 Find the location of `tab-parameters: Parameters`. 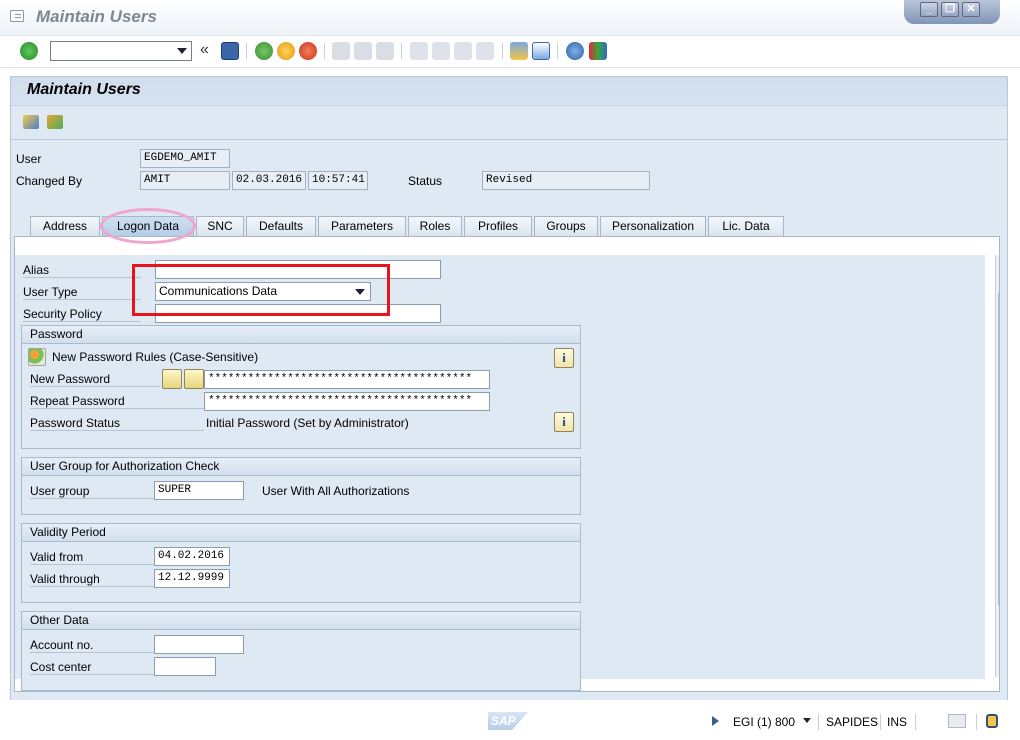

tab-parameters: Parameters is located at coordinates (362, 226).